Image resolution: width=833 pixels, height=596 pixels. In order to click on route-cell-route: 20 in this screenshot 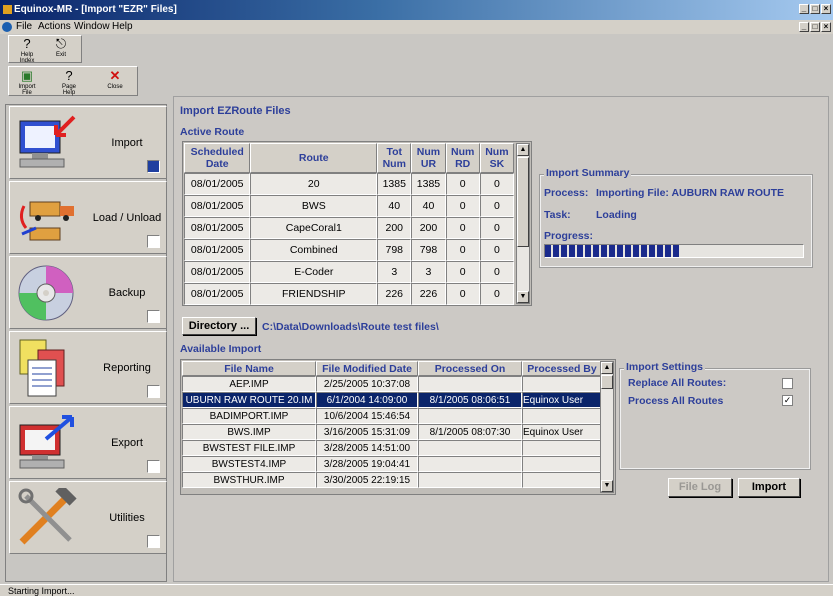, I will do `click(314, 184)`.